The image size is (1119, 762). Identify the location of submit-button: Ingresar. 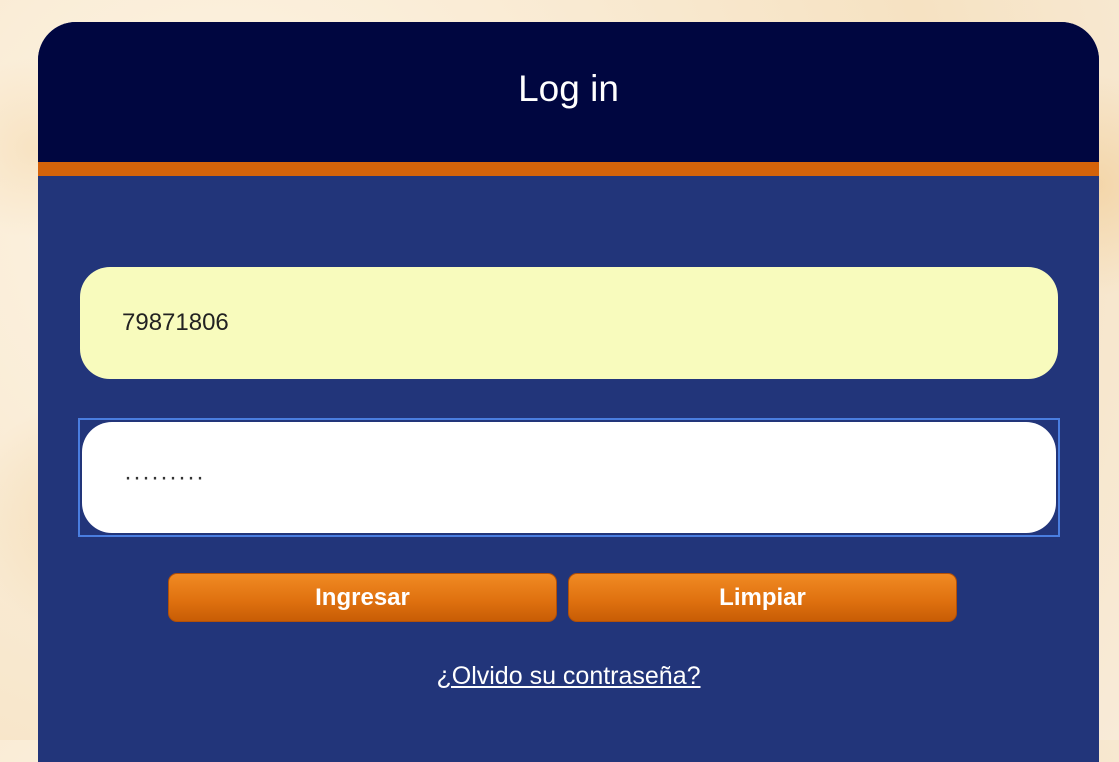
(362, 597).